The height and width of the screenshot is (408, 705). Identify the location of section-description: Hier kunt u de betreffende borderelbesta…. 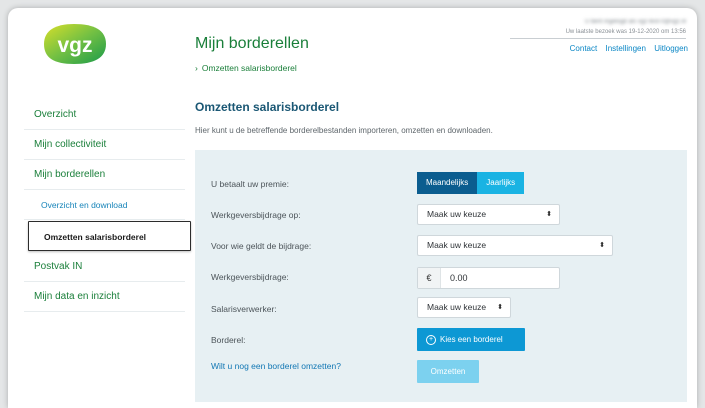
(344, 130).